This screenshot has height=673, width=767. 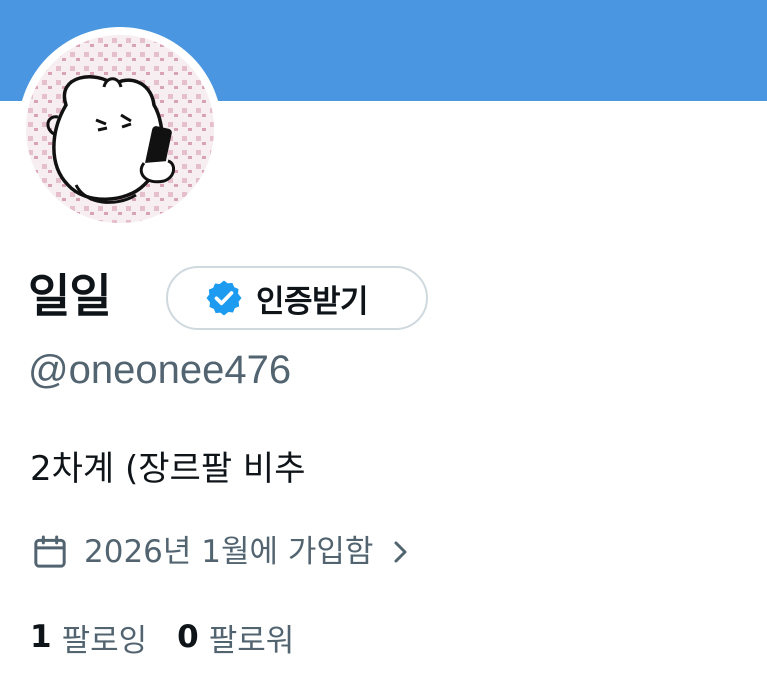 I want to click on followers-link: 0 팔로워, so click(x=235, y=637).